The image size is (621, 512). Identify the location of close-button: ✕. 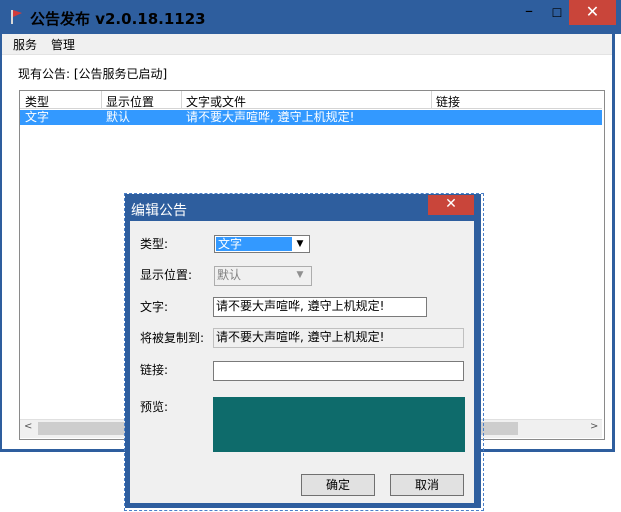
(592, 12).